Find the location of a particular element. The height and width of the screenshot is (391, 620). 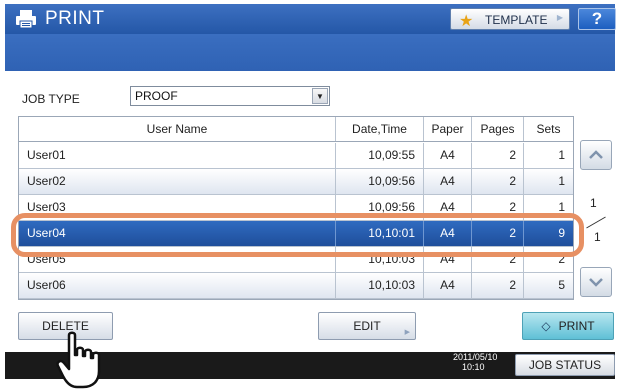

title-bar: PRINT ★ TEMPLATE ▶ ? is located at coordinates (310, 19).